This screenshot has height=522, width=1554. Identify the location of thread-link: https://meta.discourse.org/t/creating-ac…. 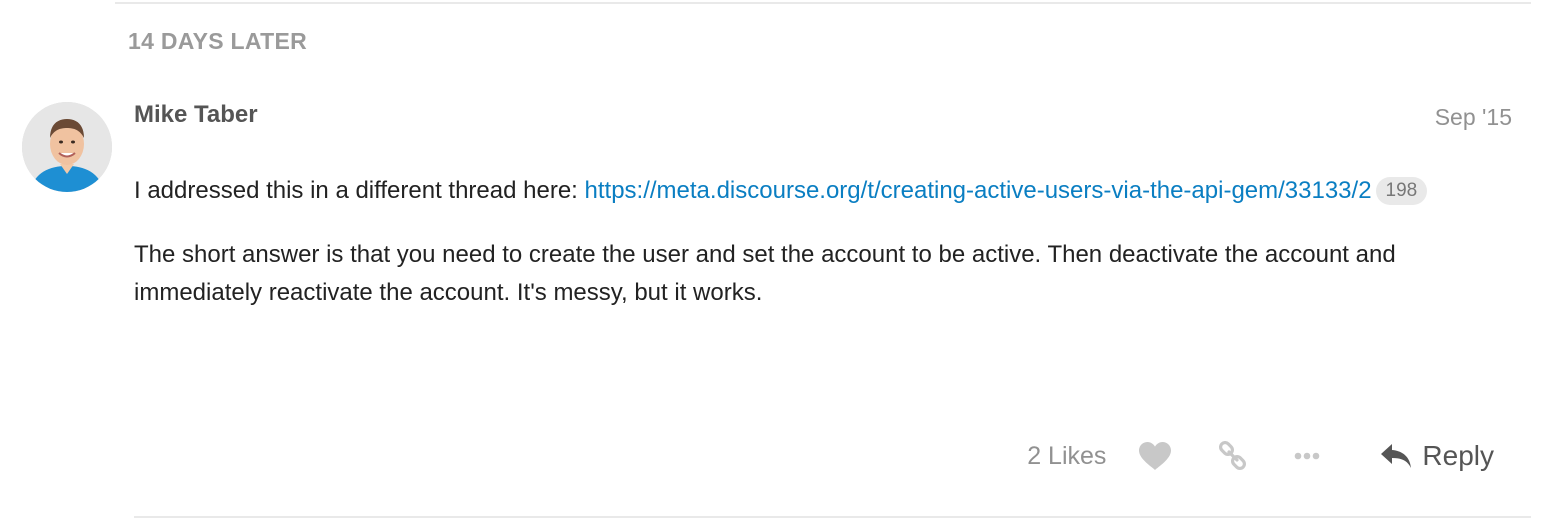
(978, 190).